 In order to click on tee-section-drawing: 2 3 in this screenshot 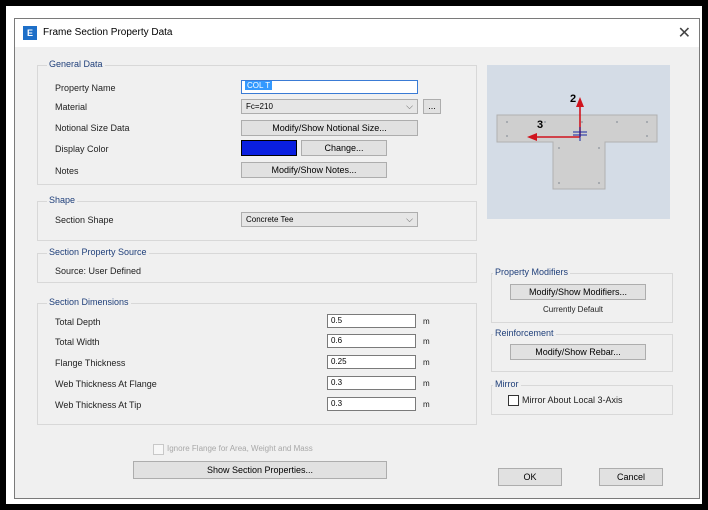, I will do `click(577, 141)`.